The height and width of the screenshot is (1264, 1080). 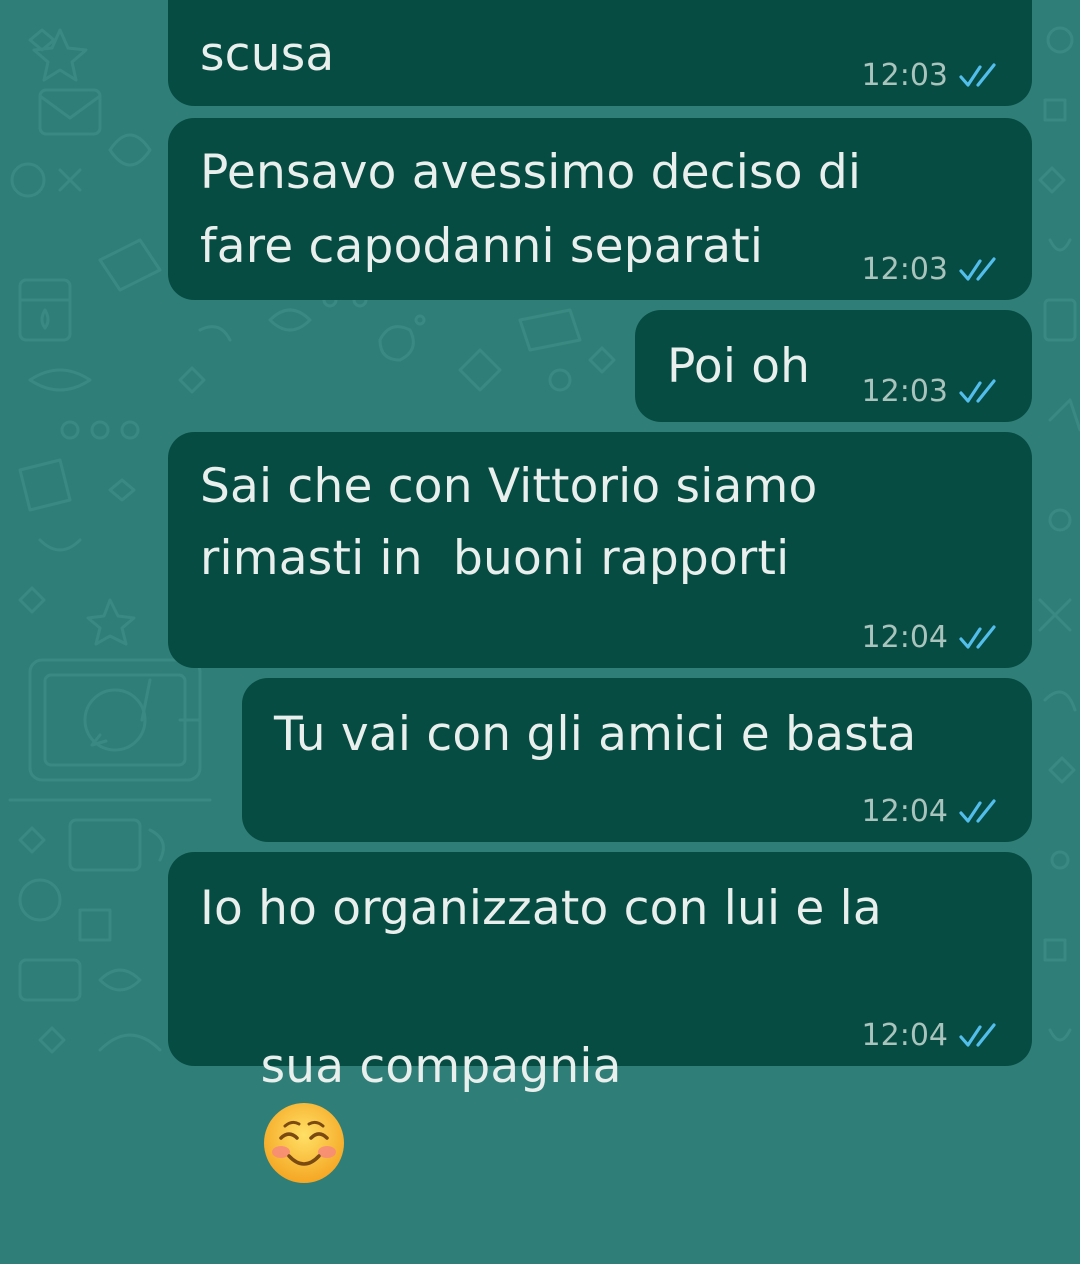 What do you see at coordinates (482, 246) in the screenshot?
I see `message-text-line: fare capodanni separati` at bounding box center [482, 246].